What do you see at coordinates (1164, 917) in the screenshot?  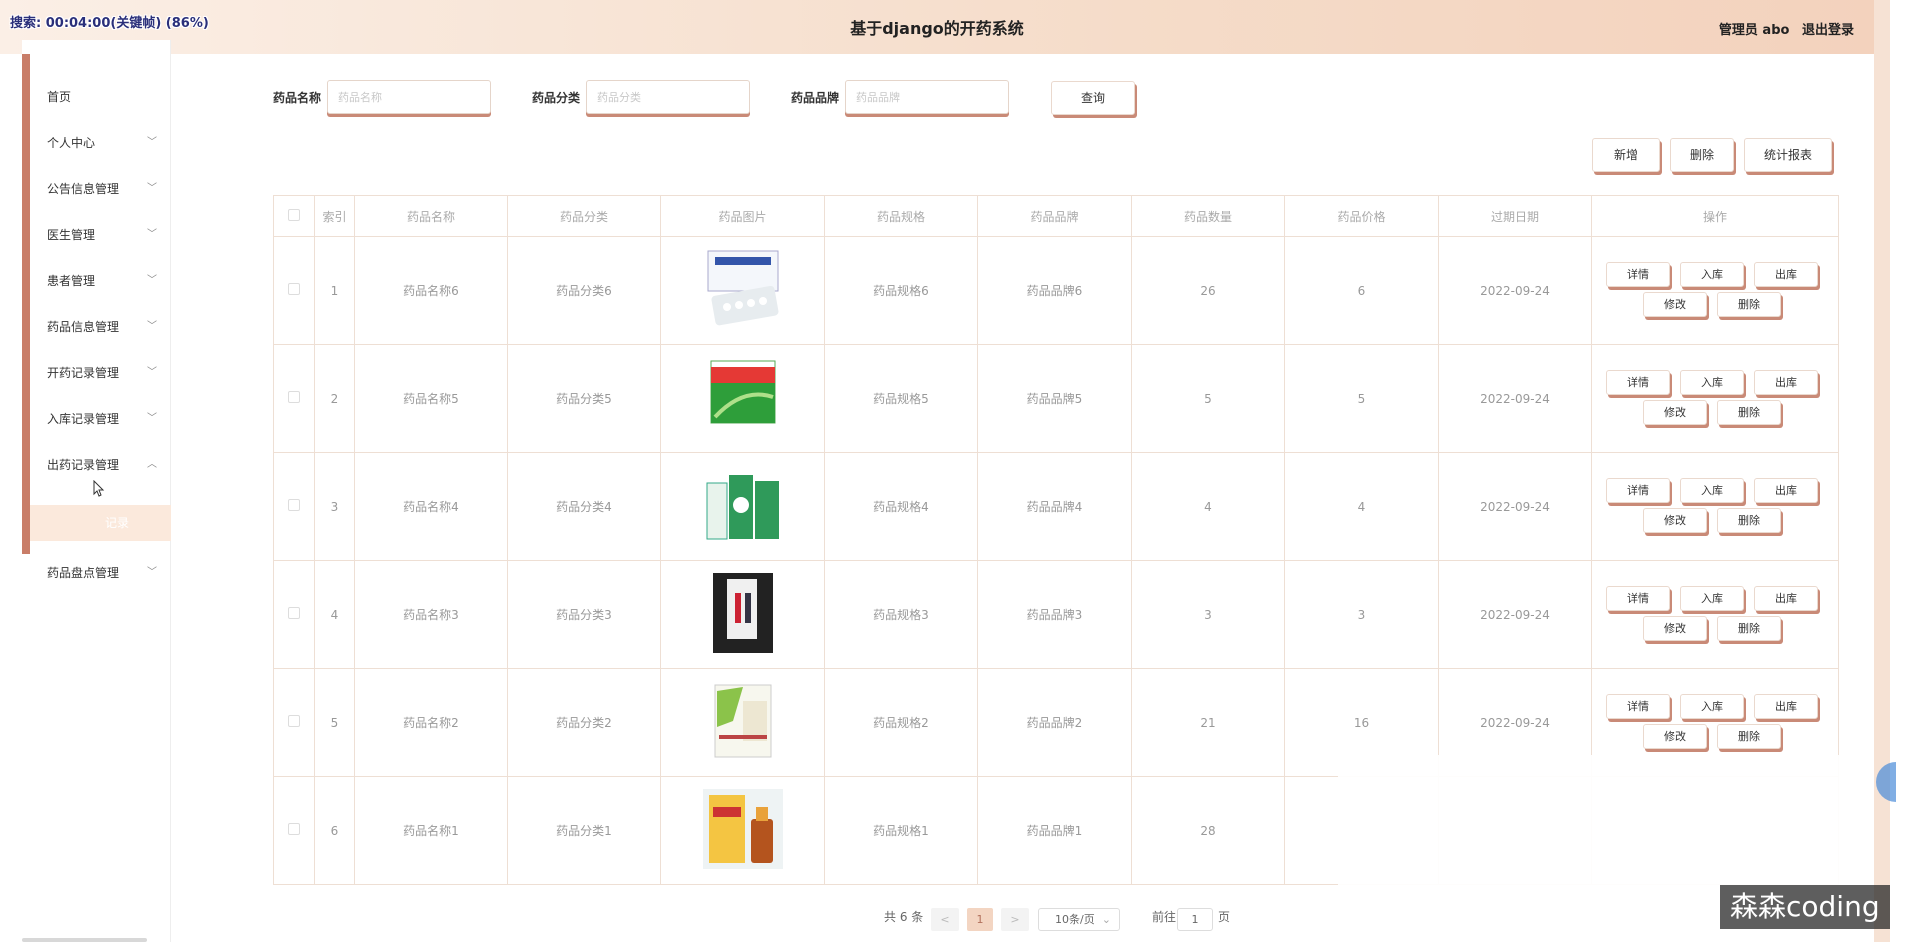 I see `goto-label: 前往` at bounding box center [1164, 917].